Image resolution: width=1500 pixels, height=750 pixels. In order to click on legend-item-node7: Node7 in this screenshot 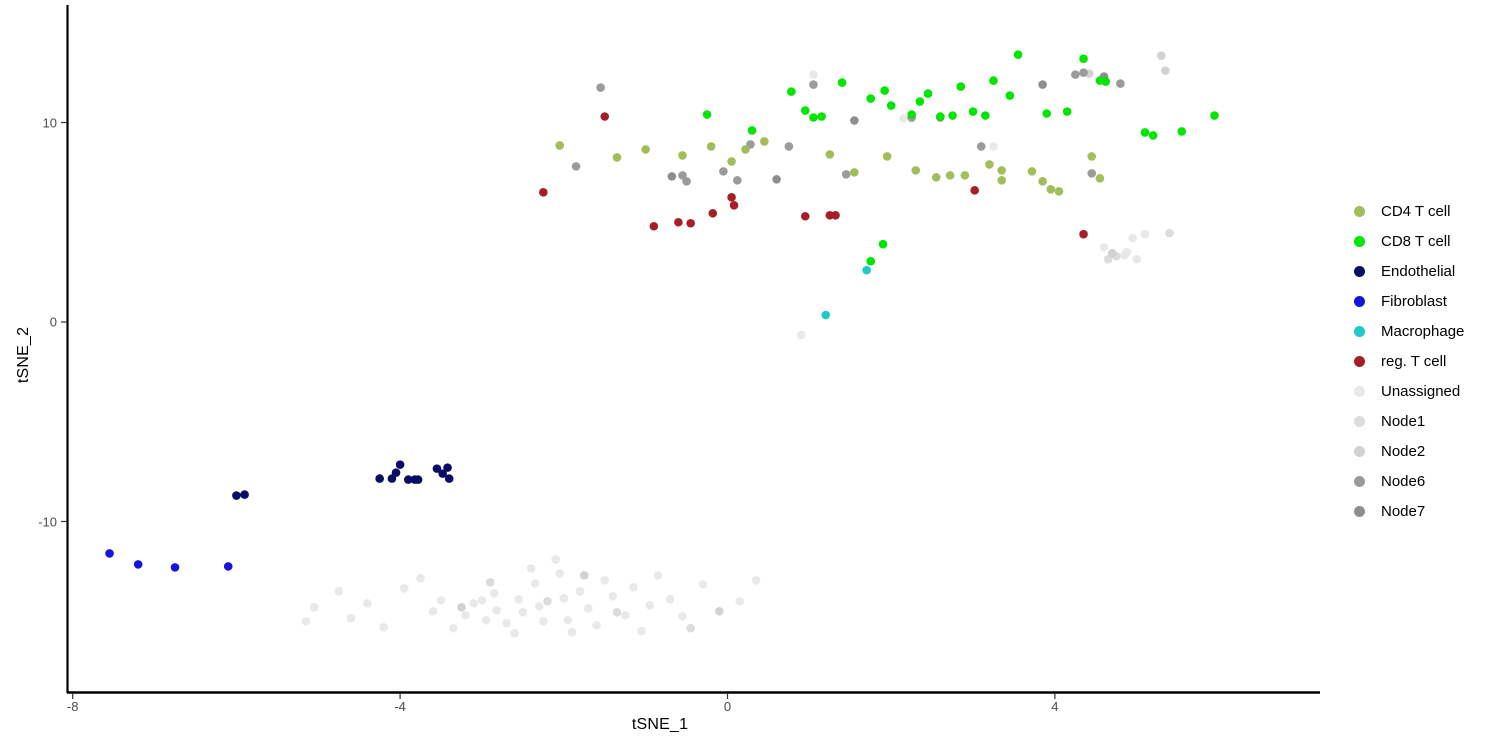, I will do `click(1423, 511)`.